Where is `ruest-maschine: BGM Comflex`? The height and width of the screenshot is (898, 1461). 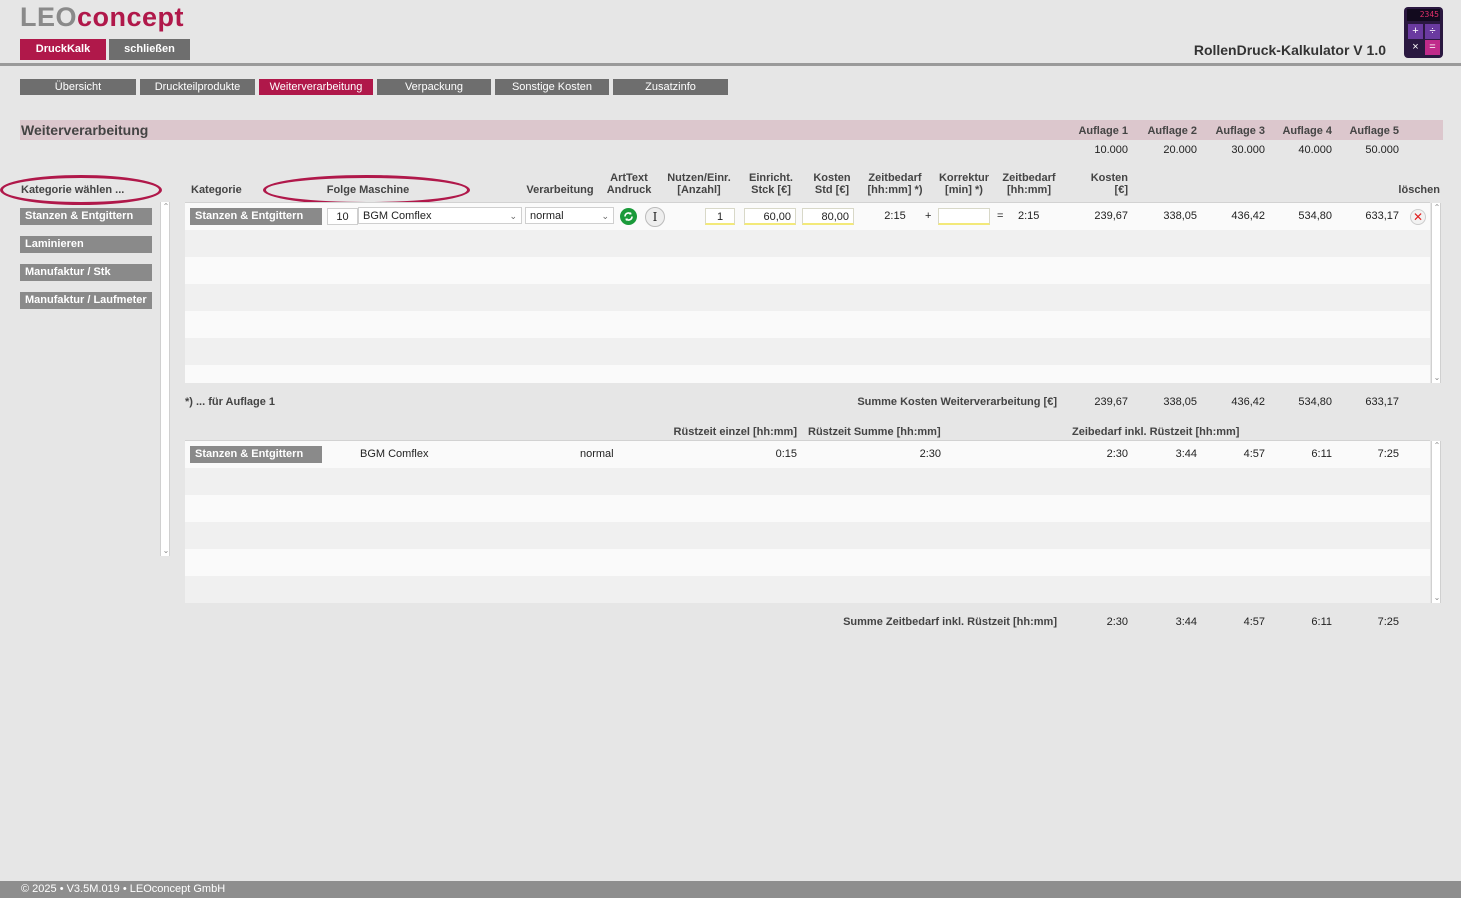
ruest-maschine: BGM Comflex is located at coordinates (394, 454).